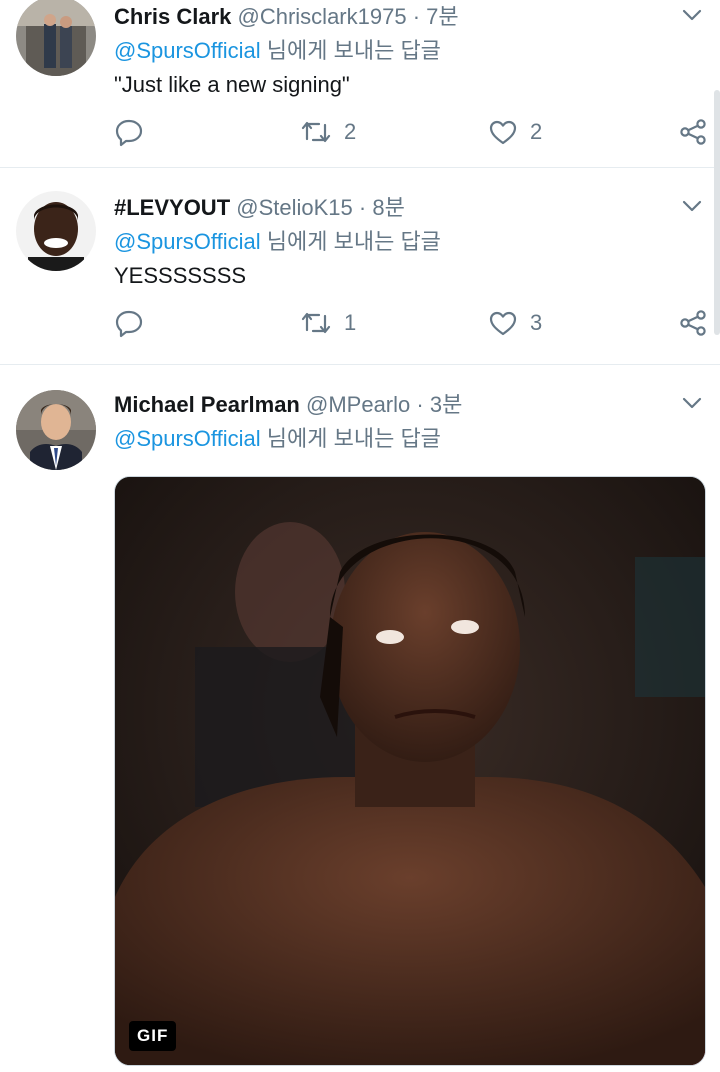  I want to click on like-button: 3, so click(515, 323).